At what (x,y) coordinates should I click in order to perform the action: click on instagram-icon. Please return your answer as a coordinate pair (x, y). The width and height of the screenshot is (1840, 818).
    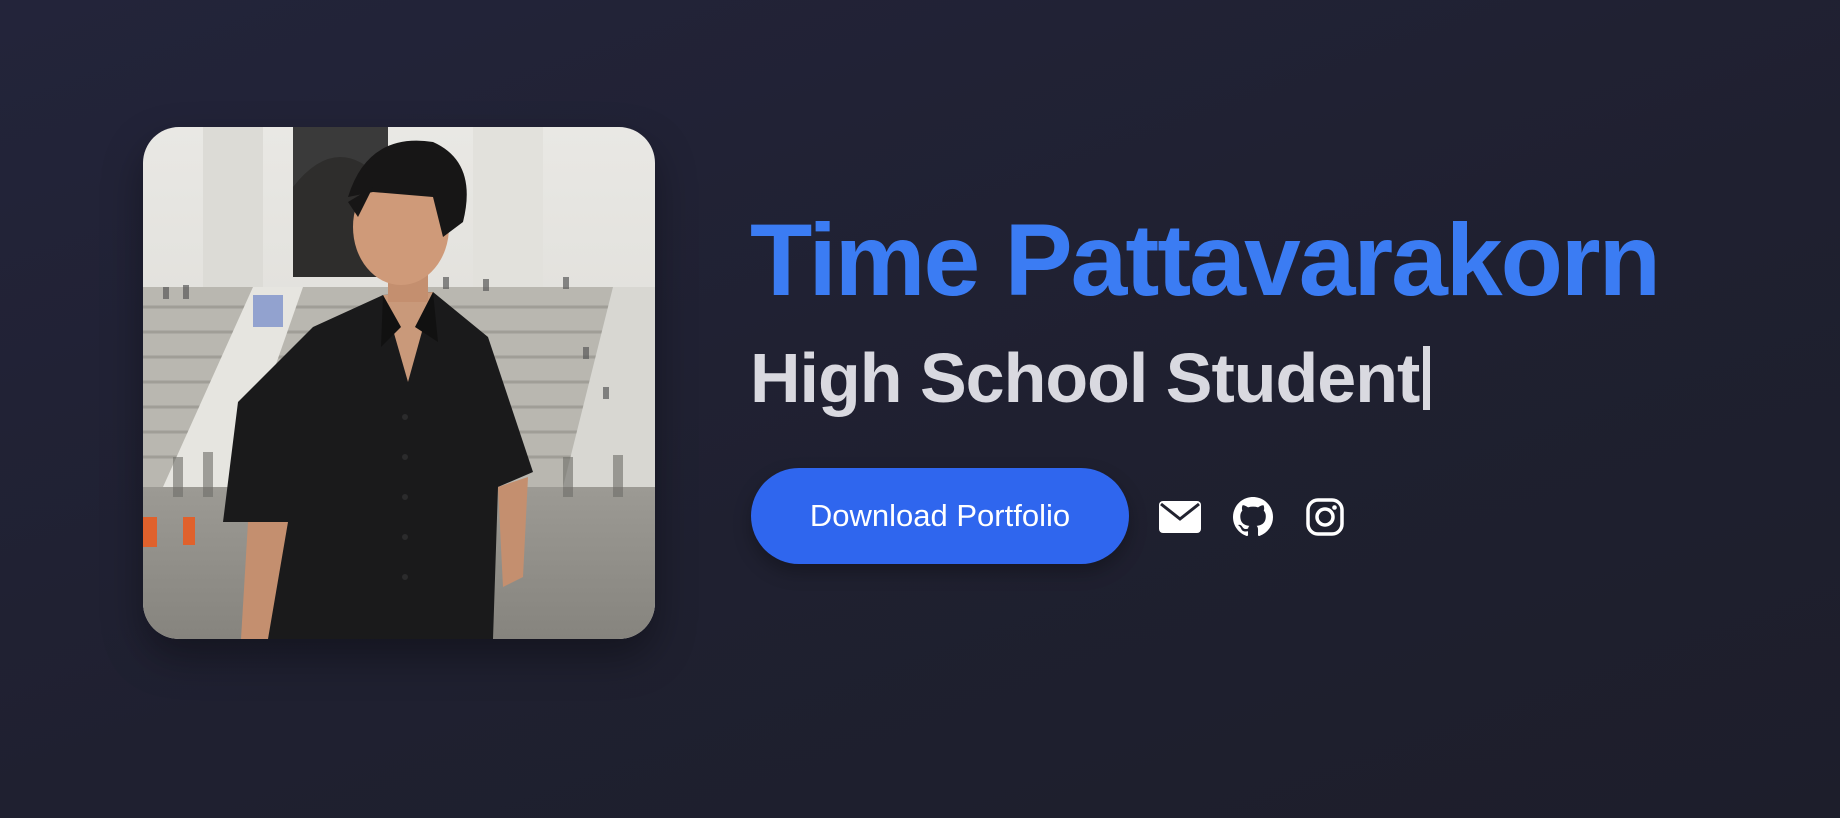
    Looking at the image, I should click on (1325, 517).